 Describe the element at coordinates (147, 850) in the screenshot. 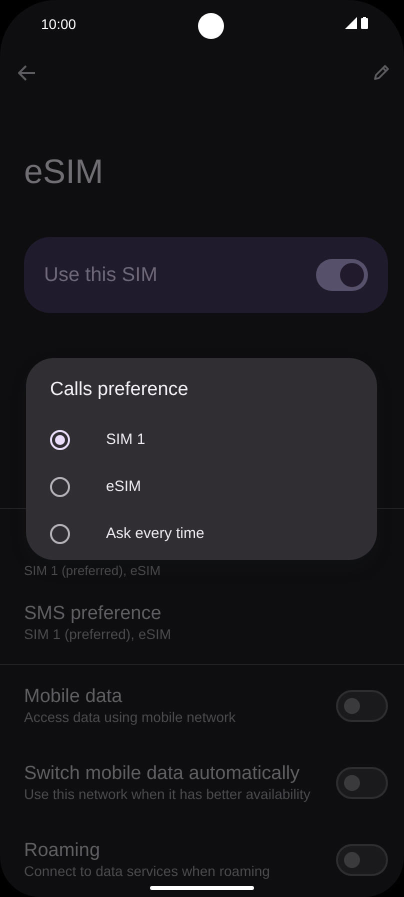

I see `setting-title: Roaming` at that location.